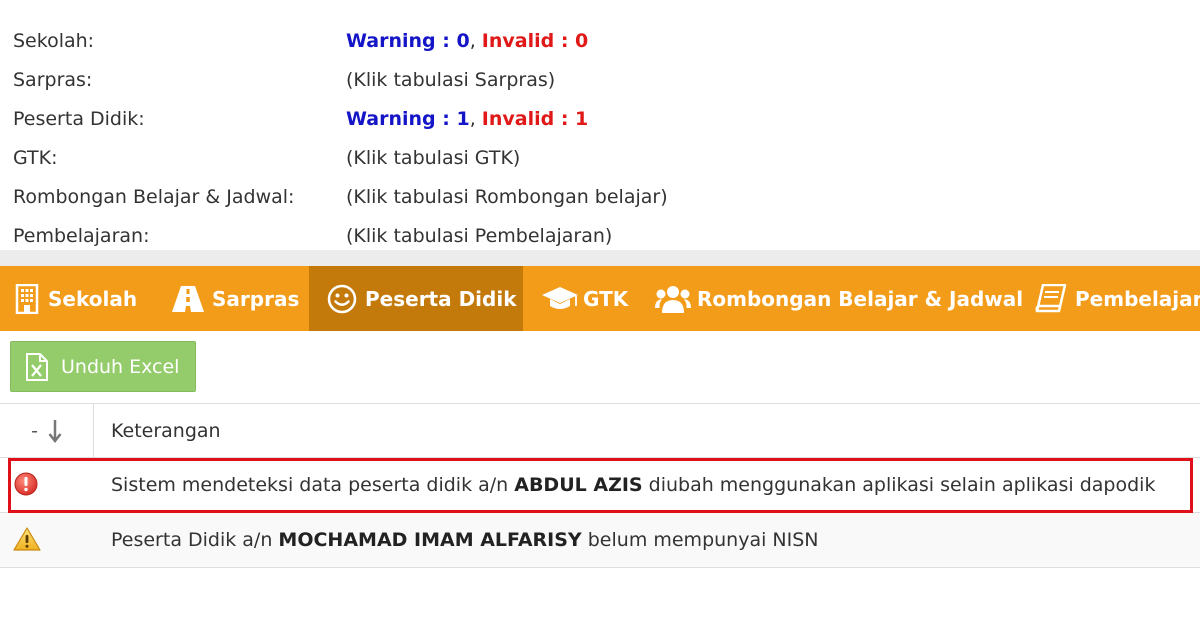  What do you see at coordinates (408, 119) in the screenshot?
I see `warning-count: Warning : 1` at bounding box center [408, 119].